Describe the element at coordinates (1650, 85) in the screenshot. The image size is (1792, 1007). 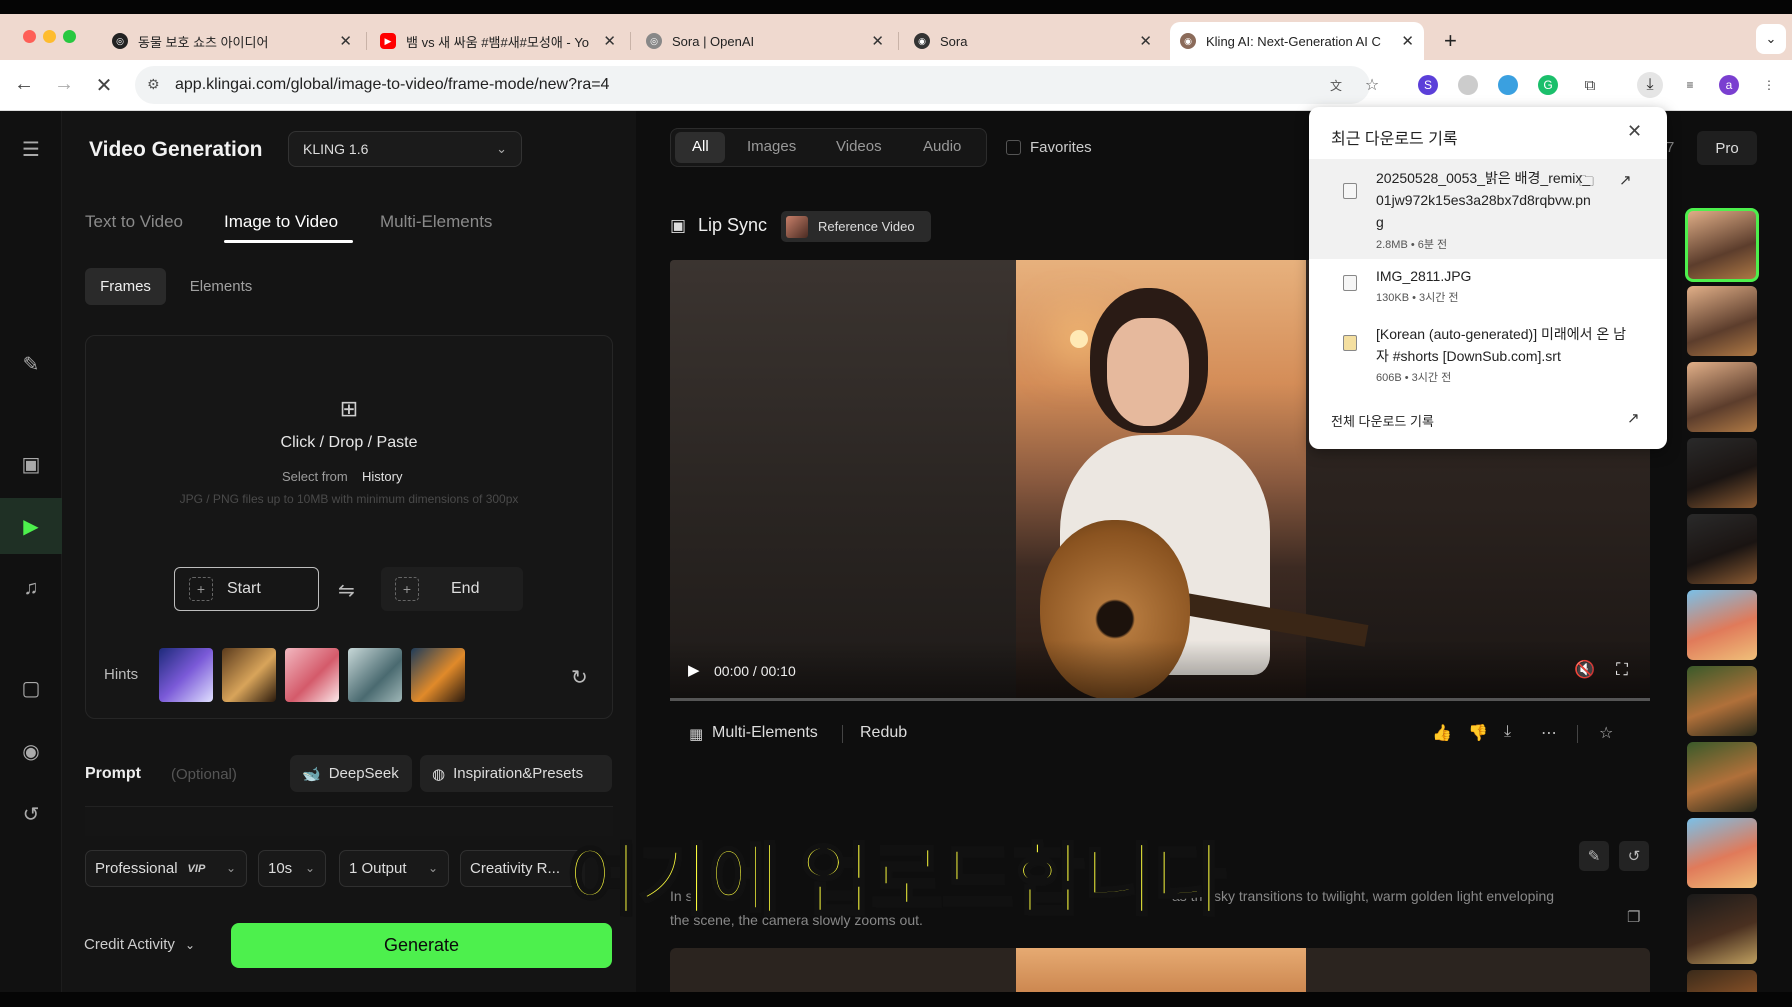
I see `download-icon: ⤓` at that location.